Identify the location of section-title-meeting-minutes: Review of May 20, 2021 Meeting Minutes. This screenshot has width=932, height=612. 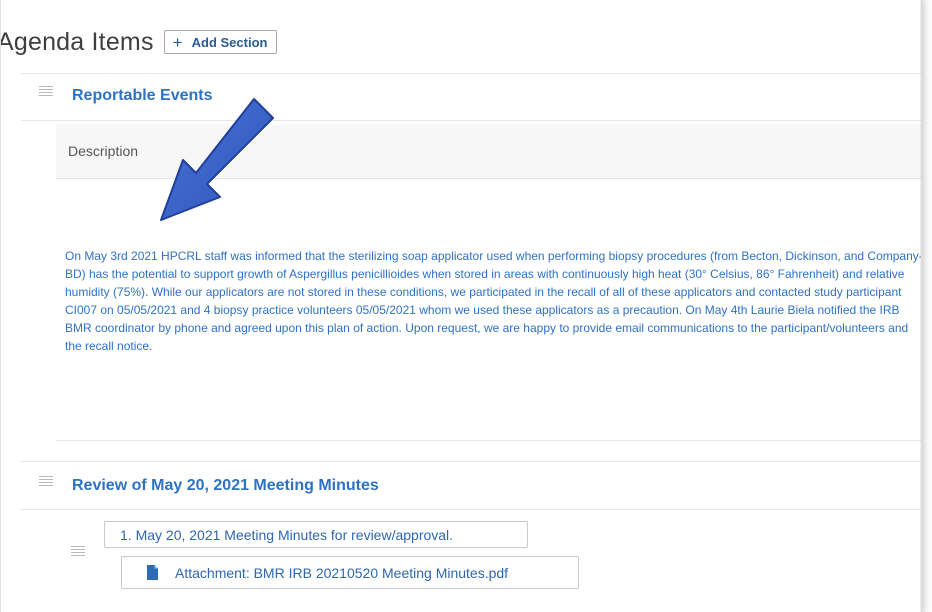
(225, 486).